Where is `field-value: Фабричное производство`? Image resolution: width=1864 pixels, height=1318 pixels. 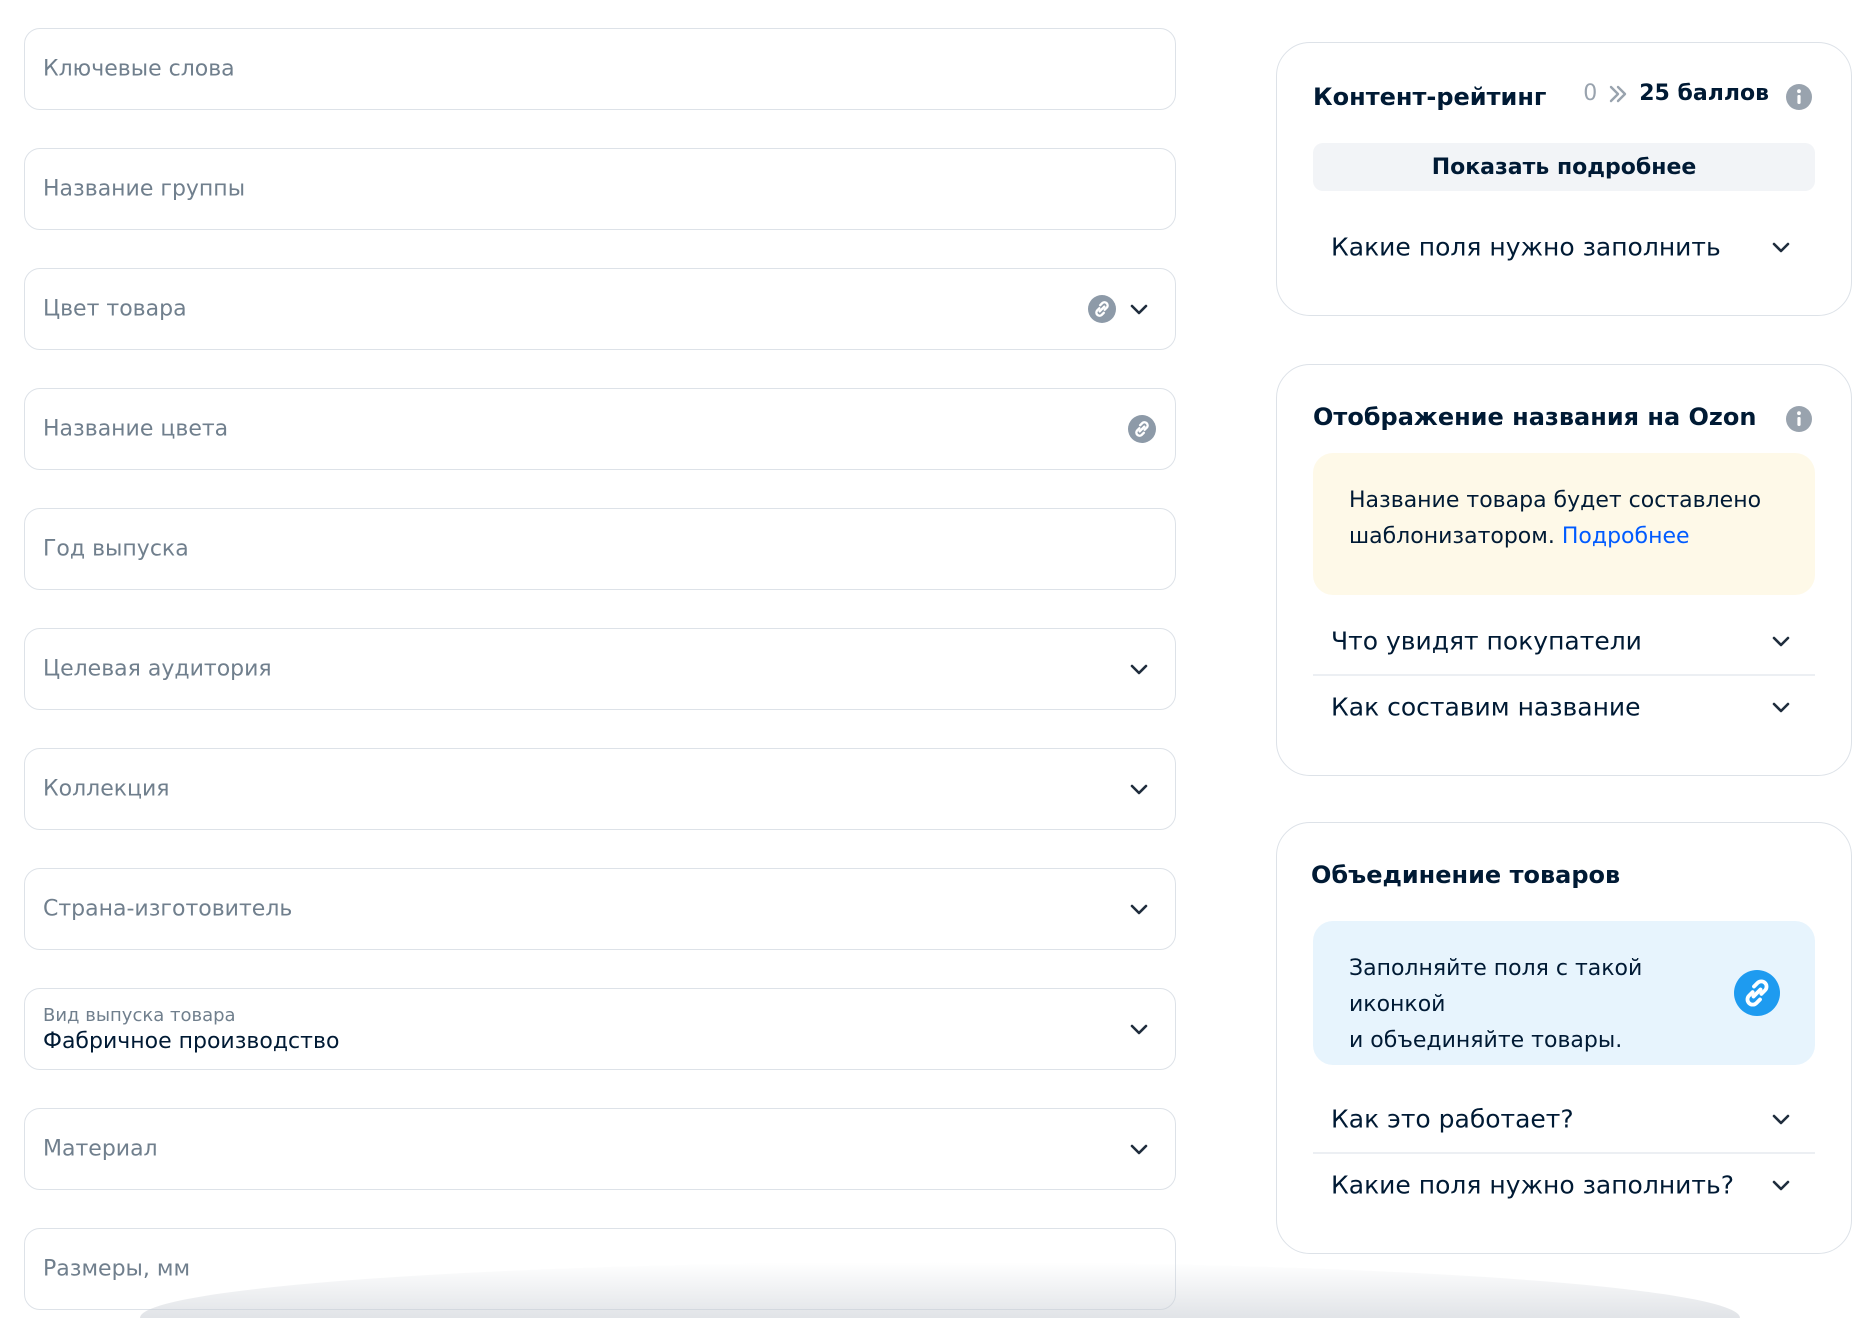
field-value: Фабричное производство is located at coordinates (191, 1041).